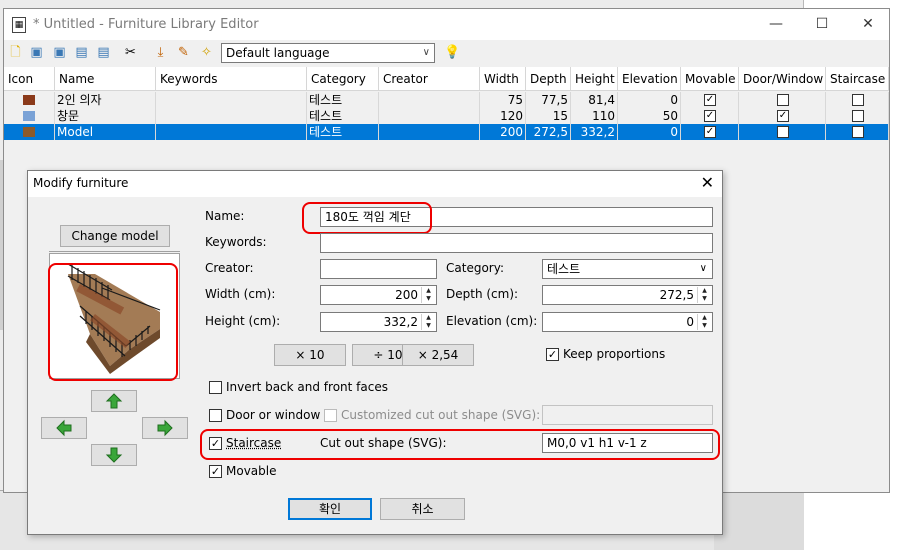 The width and height of the screenshot is (906, 550). What do you see at coordinates (307, 387) in the screenshot?
I see `invert-faces-label: Invert back and front faces` at bounding box center [307, 387].